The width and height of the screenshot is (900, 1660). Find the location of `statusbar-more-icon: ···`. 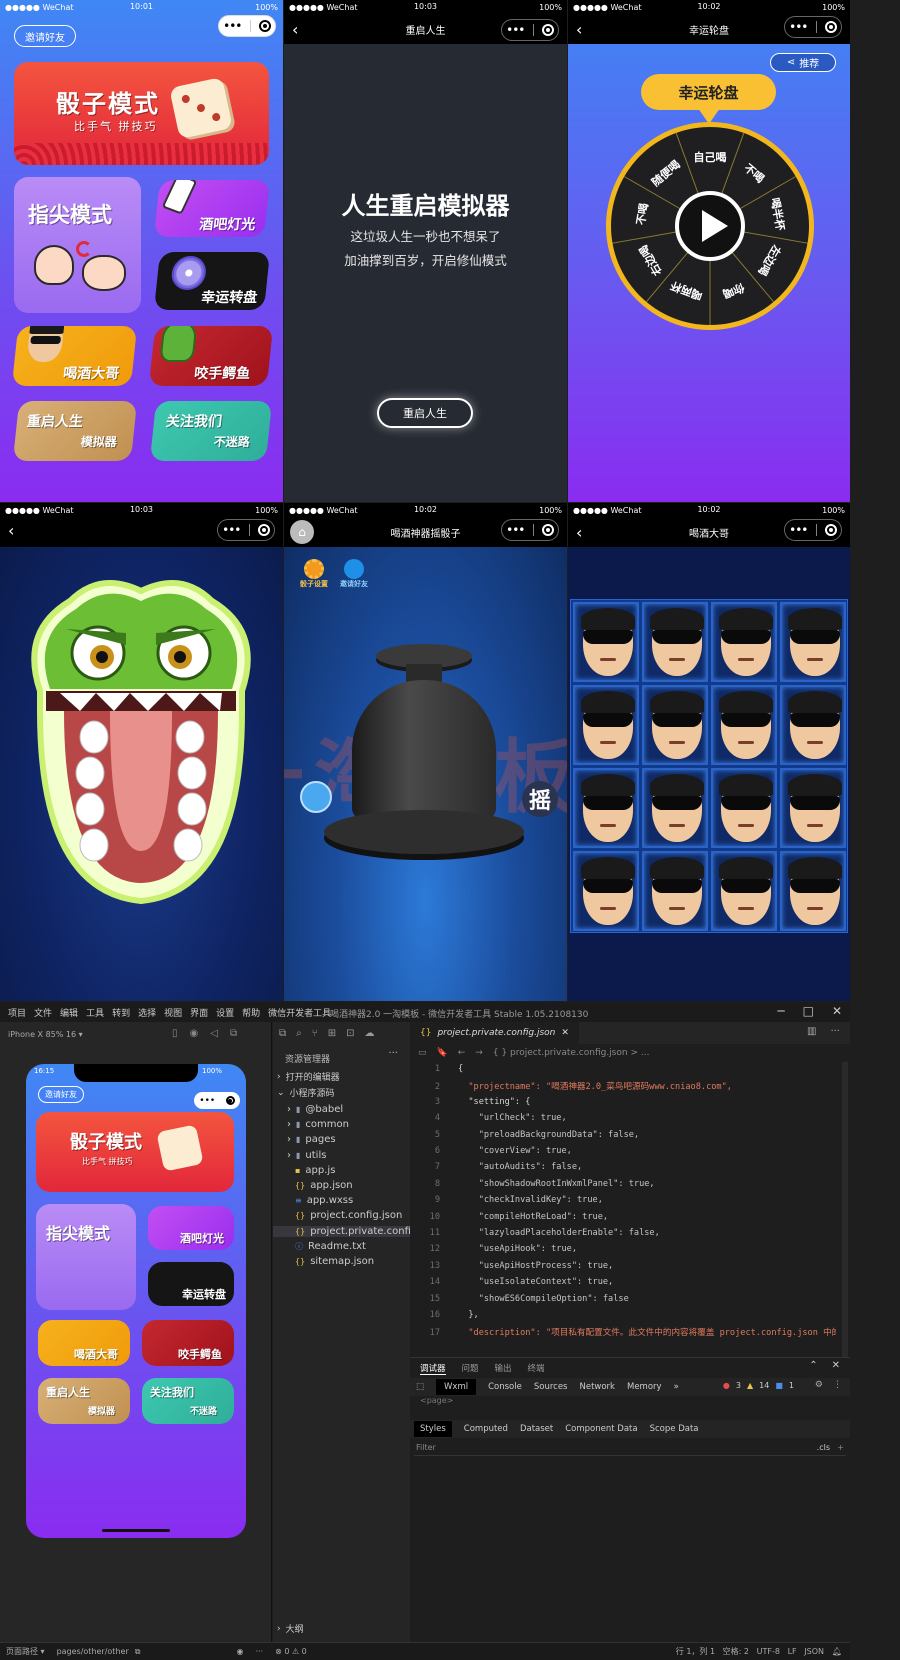

statusbar-more-icon: ··· is located at coordinates (259, 1651).